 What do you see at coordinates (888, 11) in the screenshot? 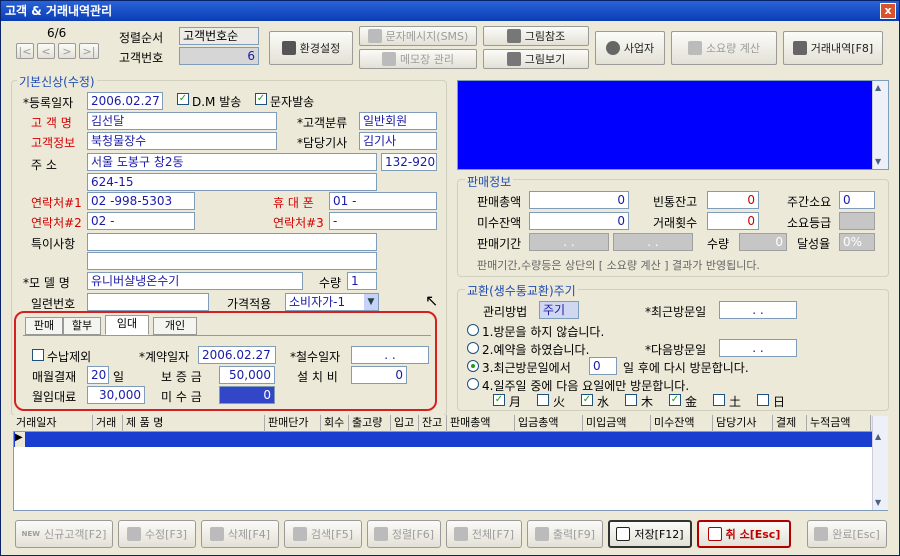
I see `close-icon: x` at bounding box center [888, 11].